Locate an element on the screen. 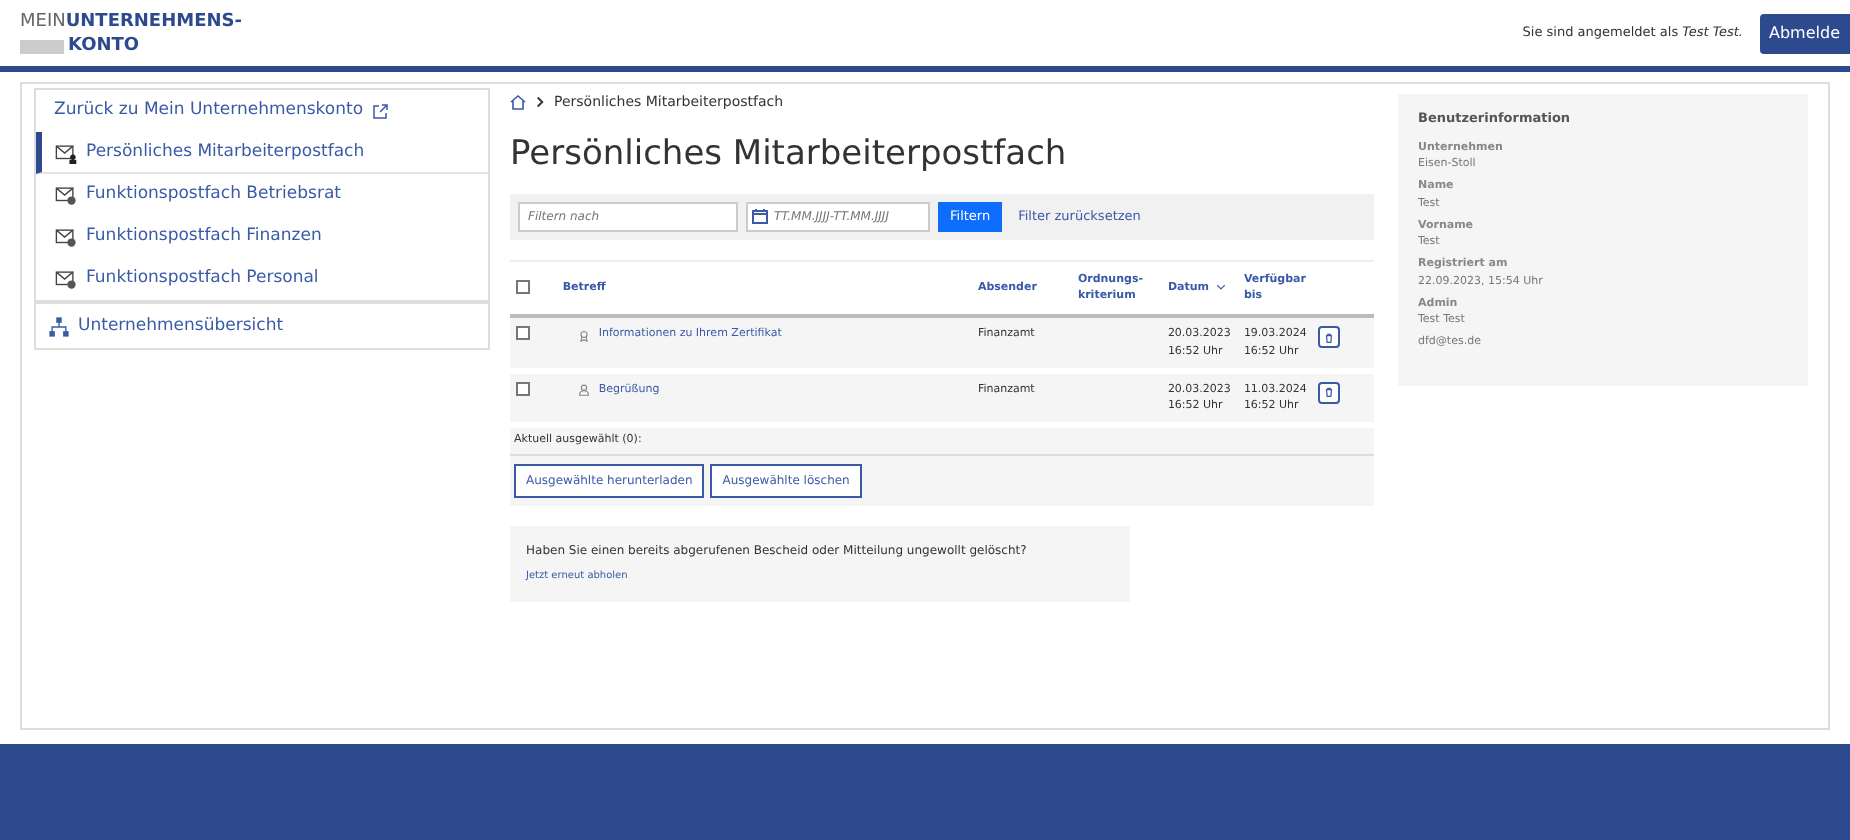 The height and width of the screenshot is (840, 1850). page-title: Persönliches Mitarbeiterpostfach is located at coordinates (789, 153).